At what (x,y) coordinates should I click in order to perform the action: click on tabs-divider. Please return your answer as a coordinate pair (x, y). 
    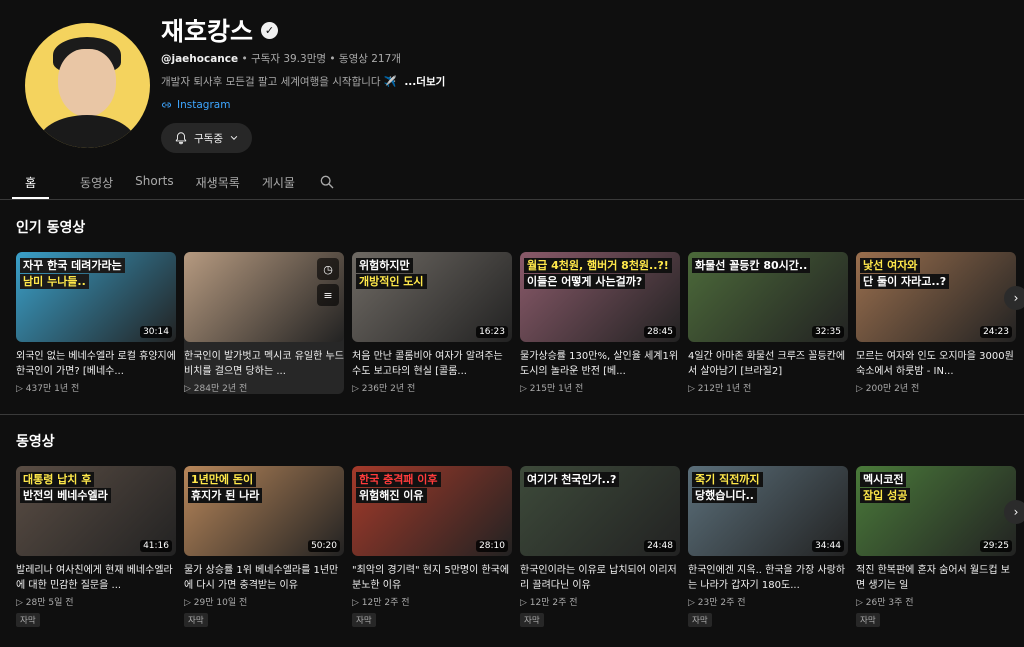
    Looking at the image, I should click on (512, 199).